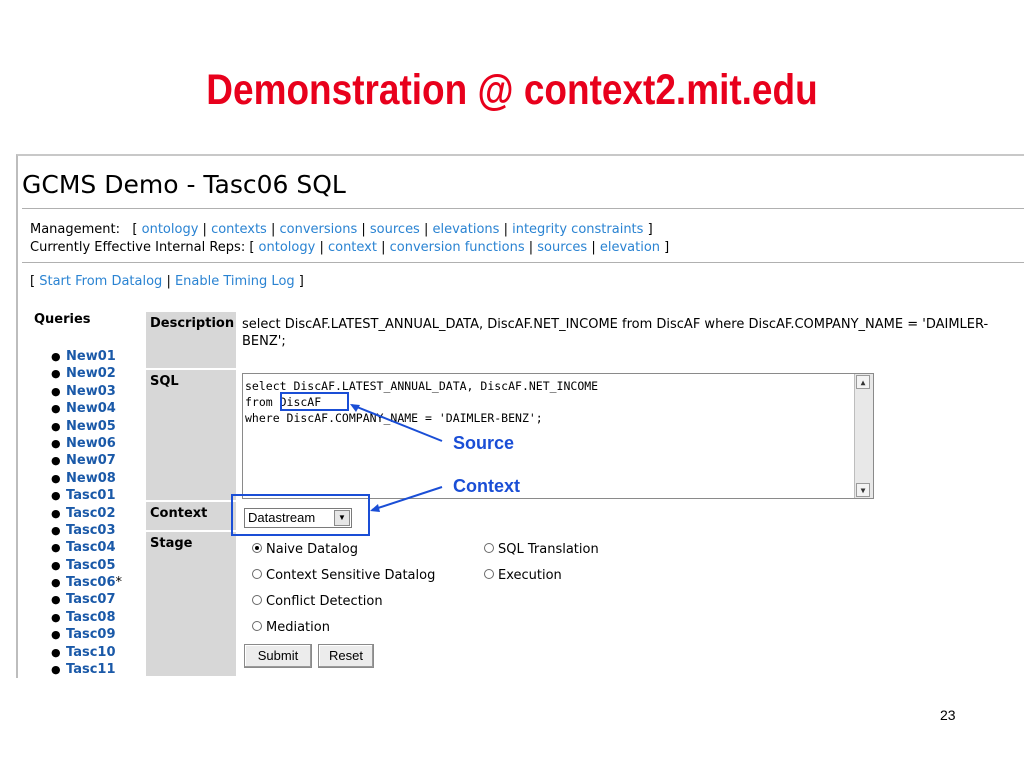 This screenshot has height=768, width=1024. I want to click on source-annotation: Source, so click(484, 443).